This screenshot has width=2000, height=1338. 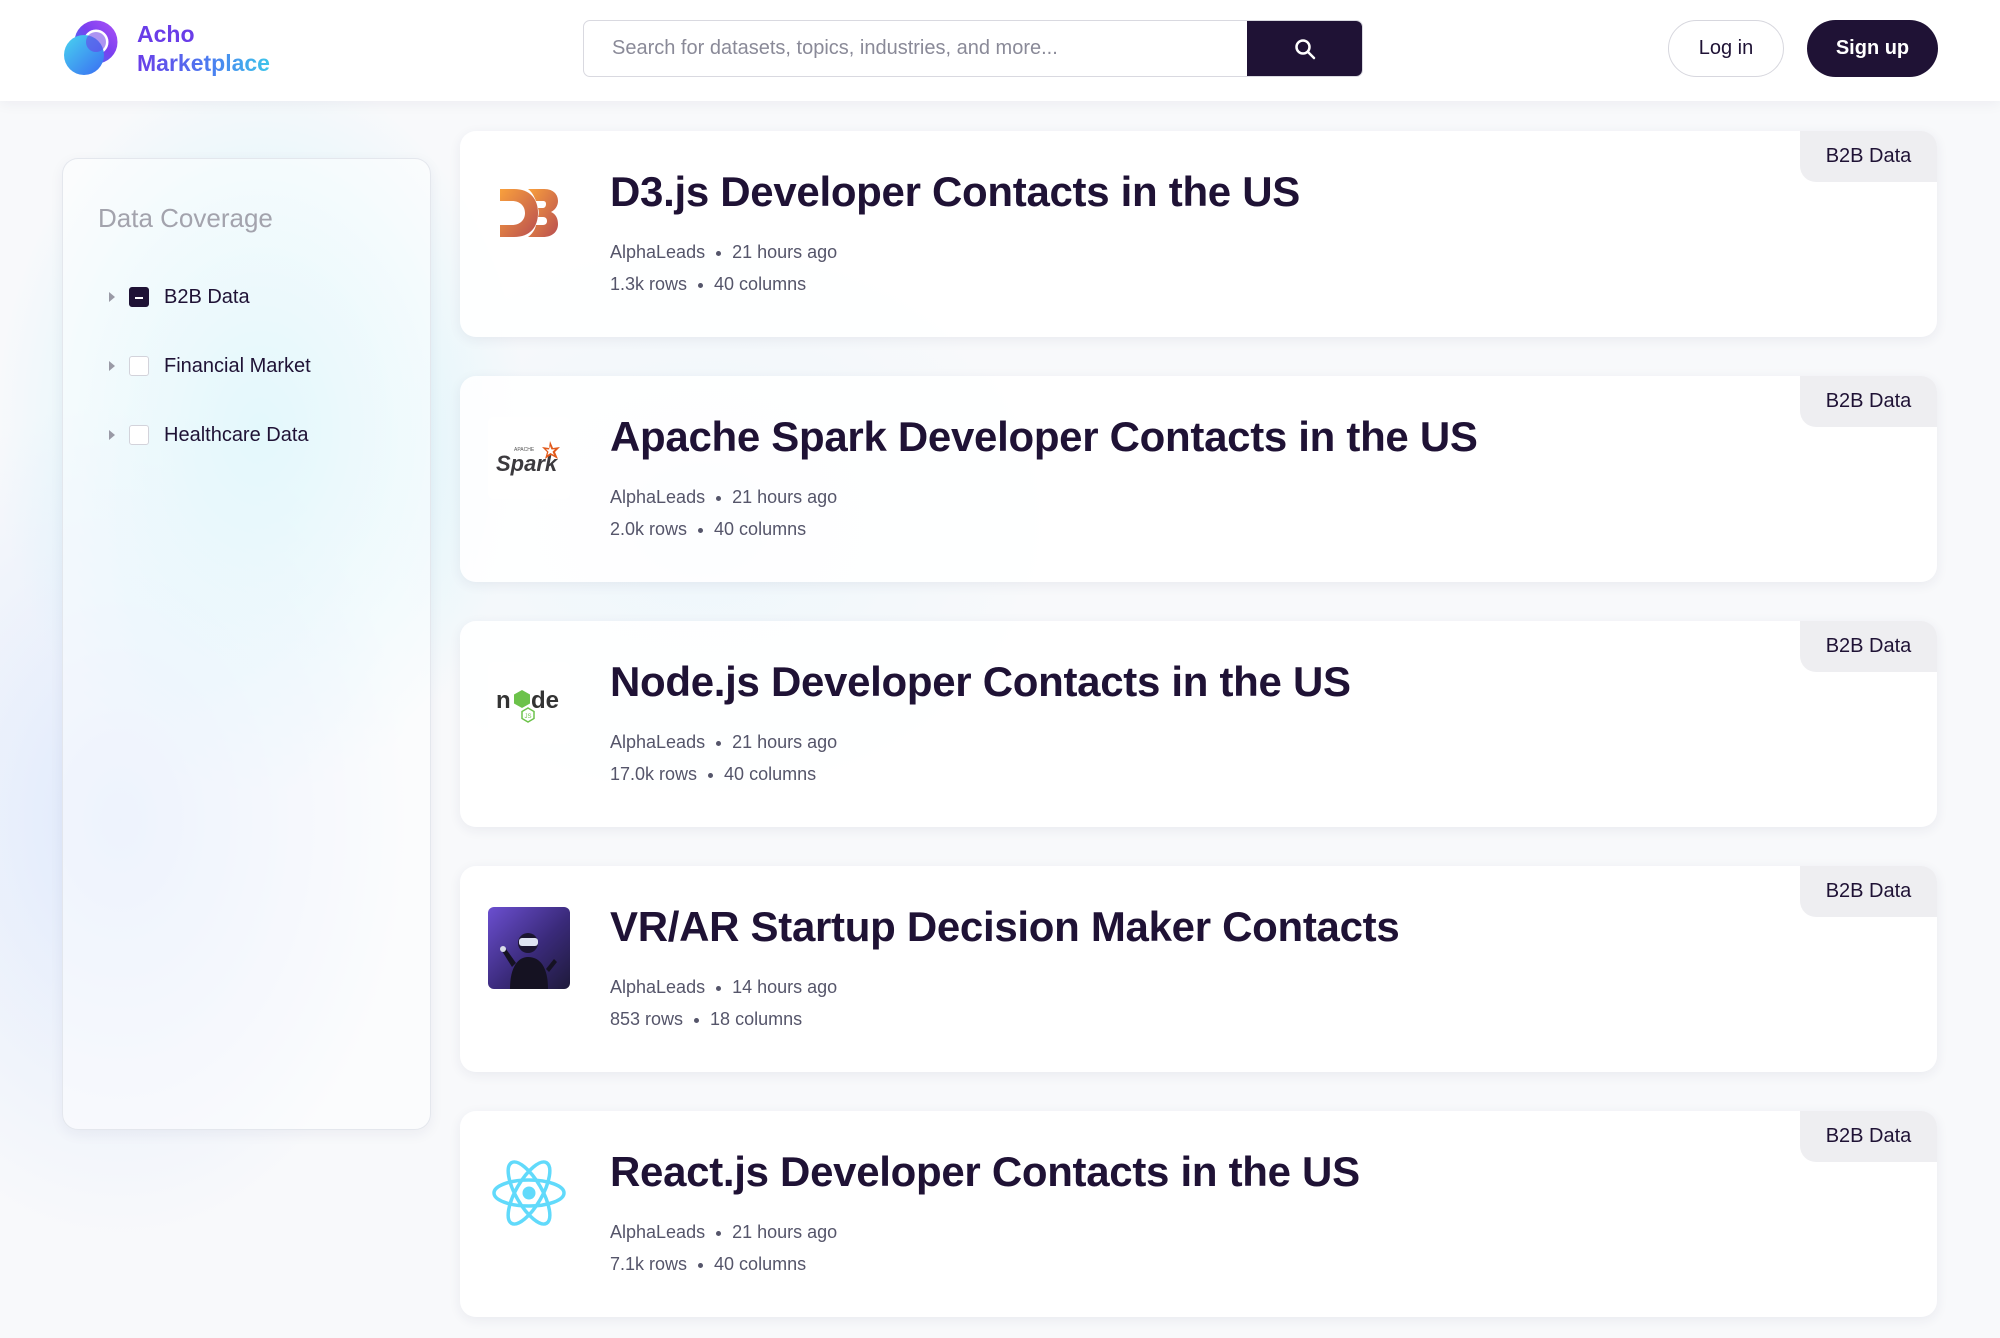 What do you see at coordinates (955, 192) in the screenshot?
I see `dataset-title: D3.js Developer Contacts in the US` at bounding box center [955, 192].